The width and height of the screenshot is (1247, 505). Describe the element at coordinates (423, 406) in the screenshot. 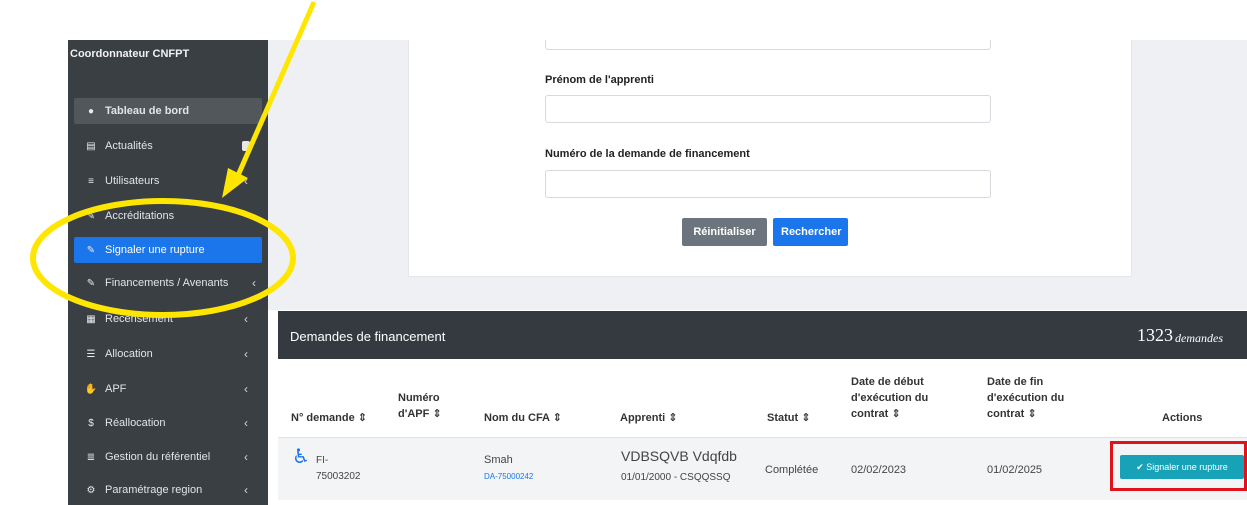

I see `col-header-numero-apf: Numéro d'APF ⇕` at that location.